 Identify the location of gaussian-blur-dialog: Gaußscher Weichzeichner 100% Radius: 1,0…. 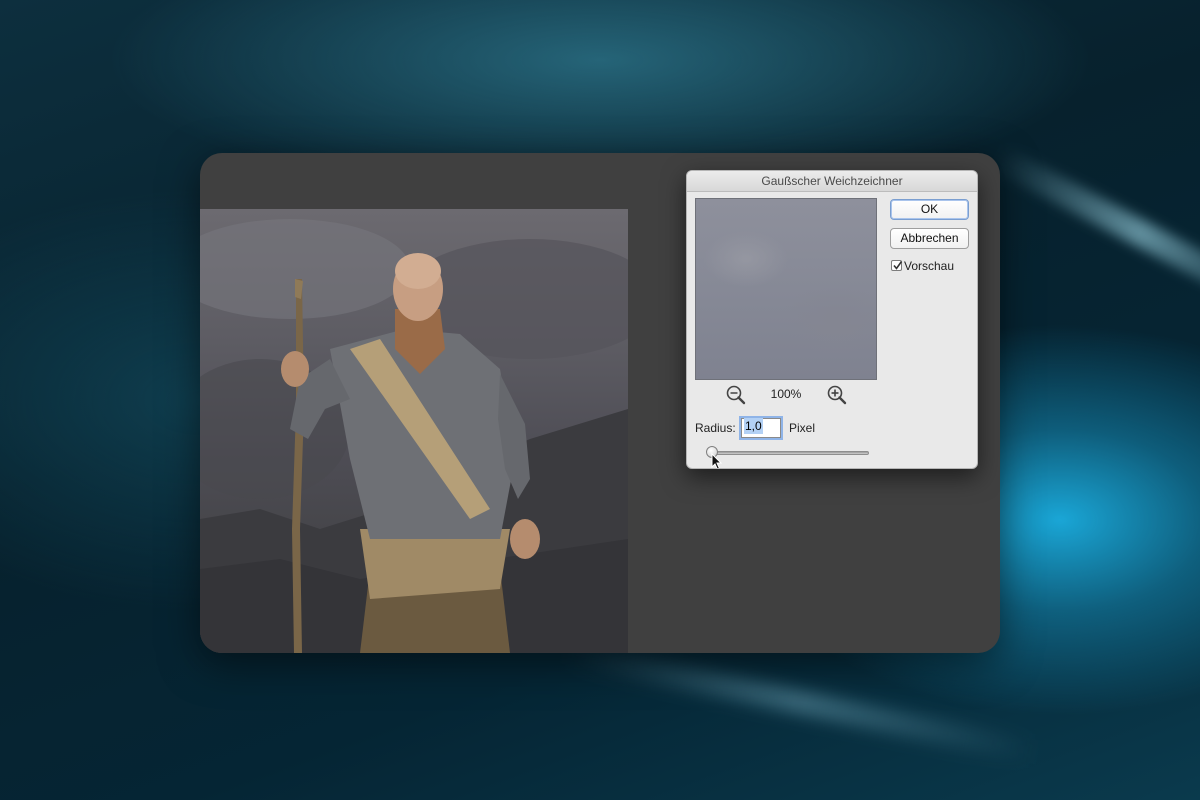
(832, 319).